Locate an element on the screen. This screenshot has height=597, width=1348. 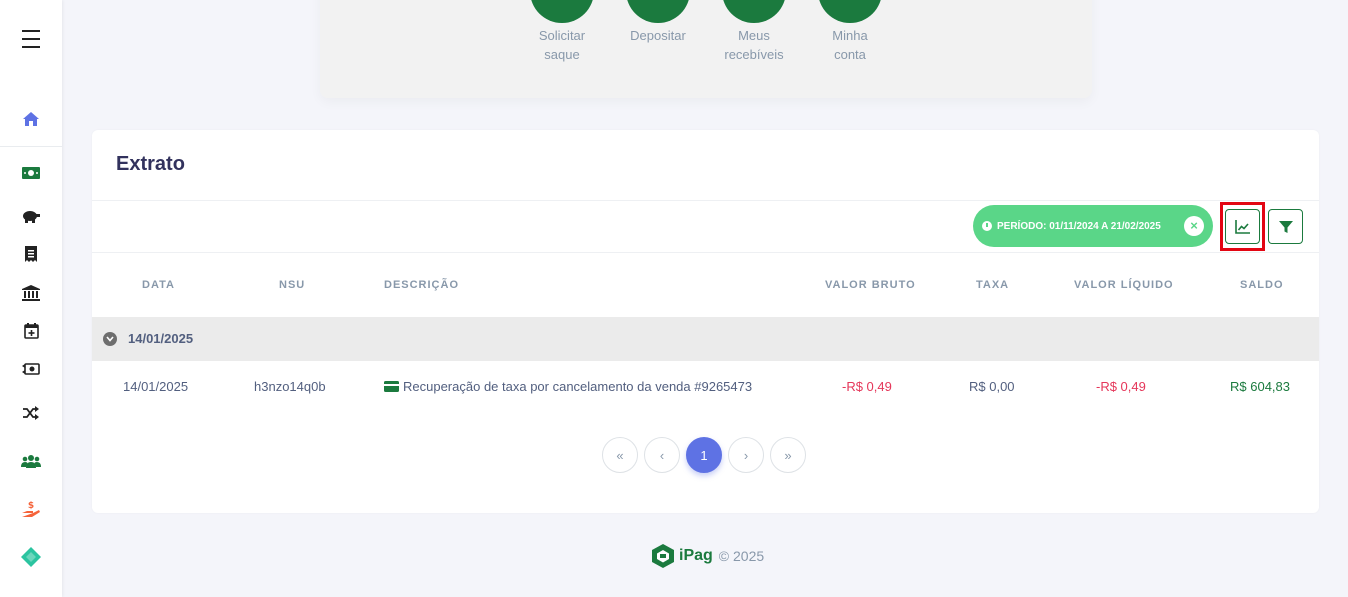
footer-copyright: © 2025 is located at coordinates (741, 556).